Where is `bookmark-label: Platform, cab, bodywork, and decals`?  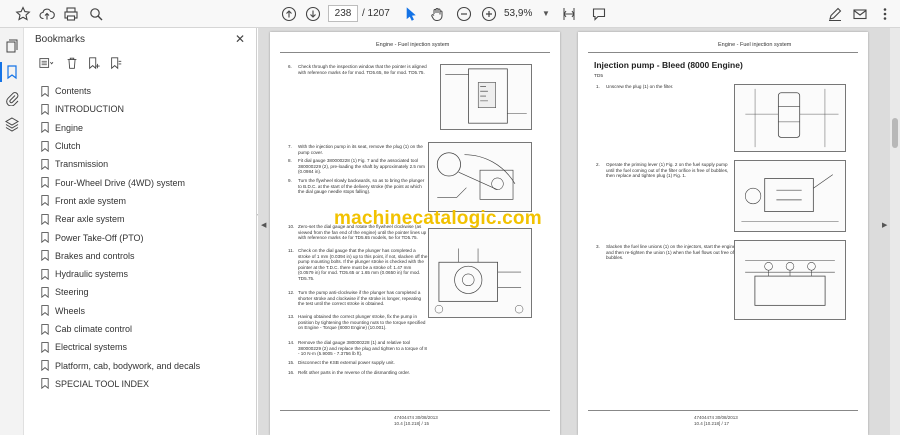
bookmark-label: Platform, cab, bodywork, and decals is located at coordinates (128, 365).